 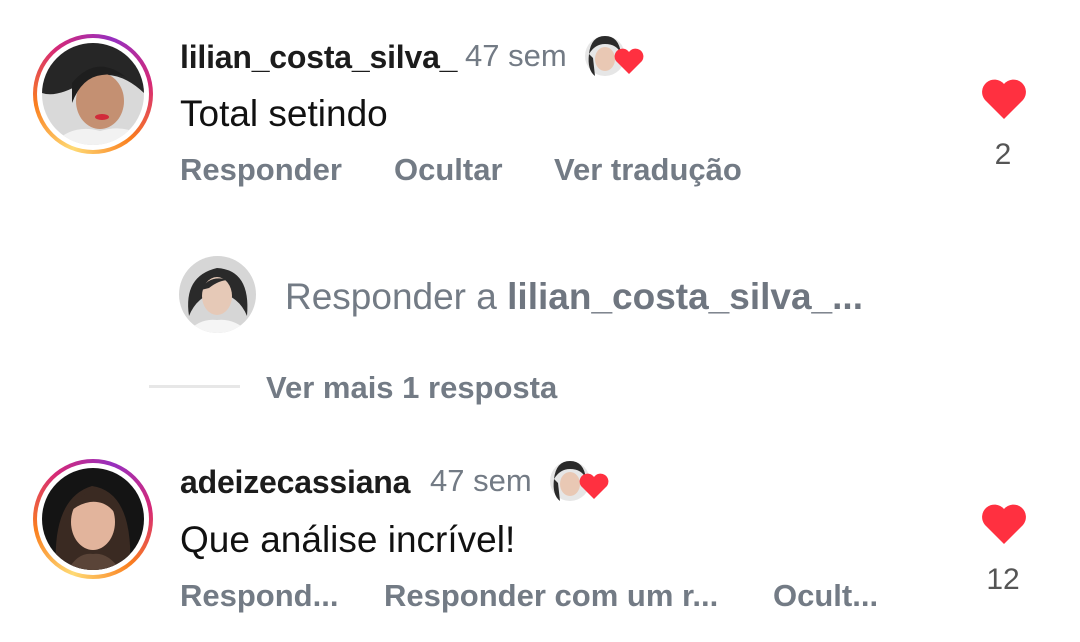 What do you see at coordinates (295, 482) in the screenshot?
I see `comment-username: adeizecassiana` at bounding box center [295, 482].